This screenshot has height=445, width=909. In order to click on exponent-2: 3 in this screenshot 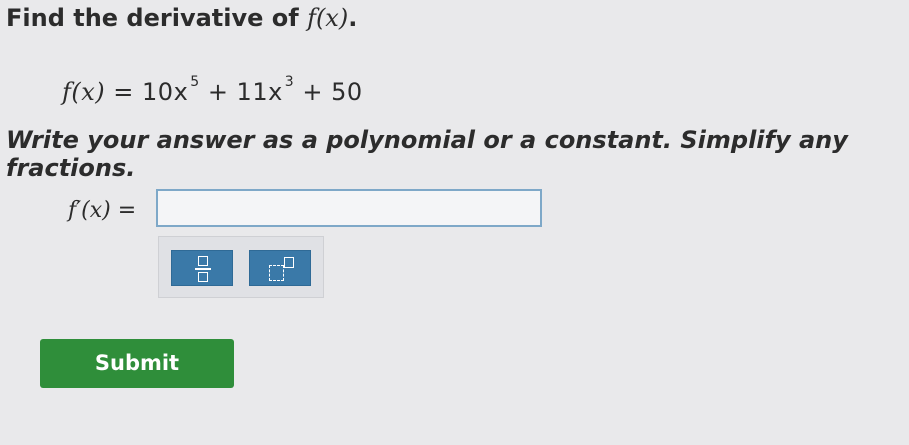, I will do `click(289, 82)`.